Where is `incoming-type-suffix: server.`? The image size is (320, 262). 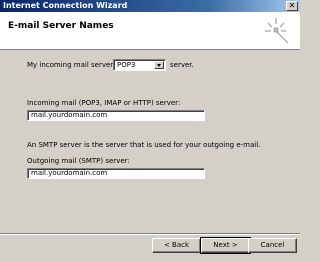 incoming-type-suffix: server. is located at coordinates (182, 65).